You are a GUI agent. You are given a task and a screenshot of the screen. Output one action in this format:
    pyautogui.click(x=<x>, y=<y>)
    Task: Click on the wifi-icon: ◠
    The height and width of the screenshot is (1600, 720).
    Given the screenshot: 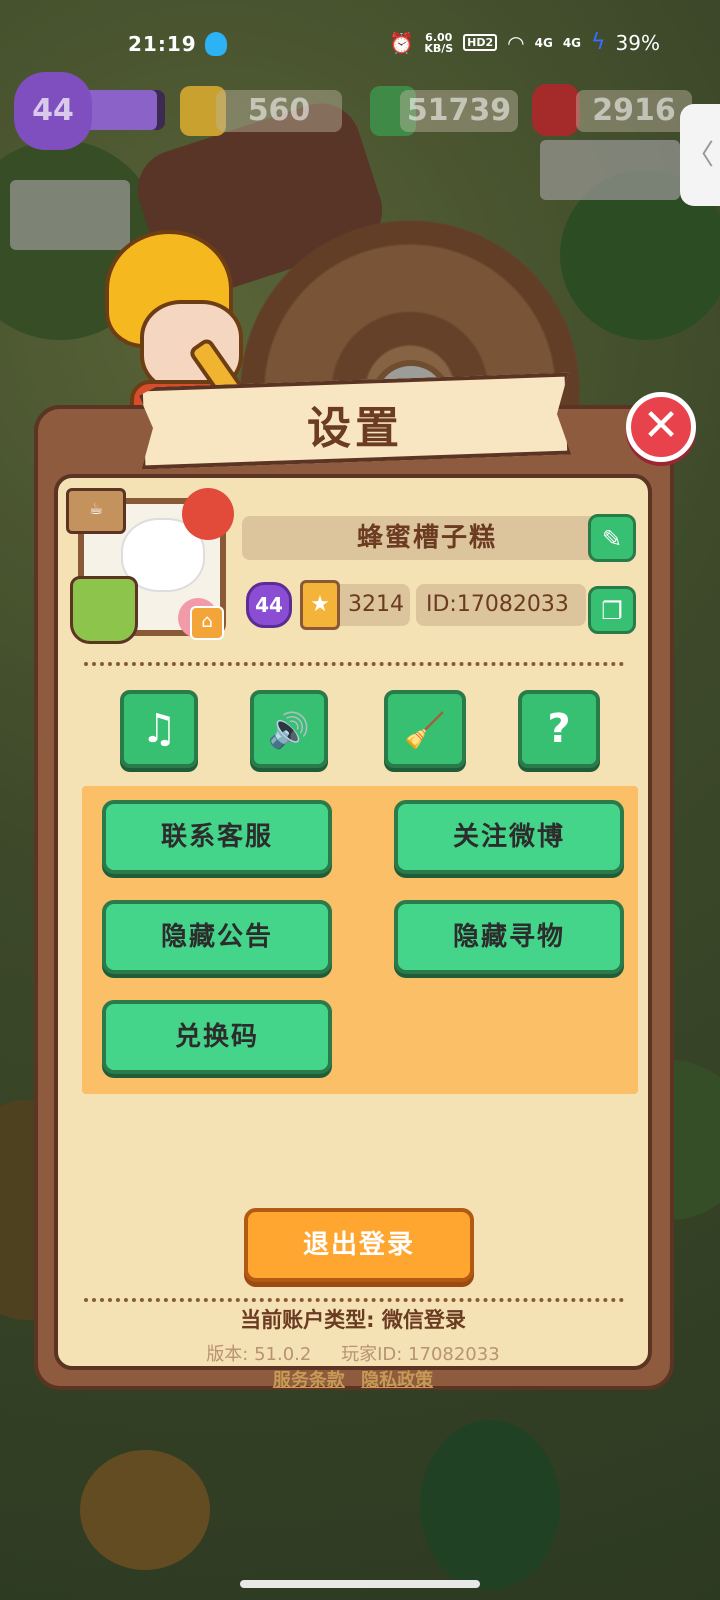 What is the action you would take?
    pyautogui.click(x=516, y=42)
    